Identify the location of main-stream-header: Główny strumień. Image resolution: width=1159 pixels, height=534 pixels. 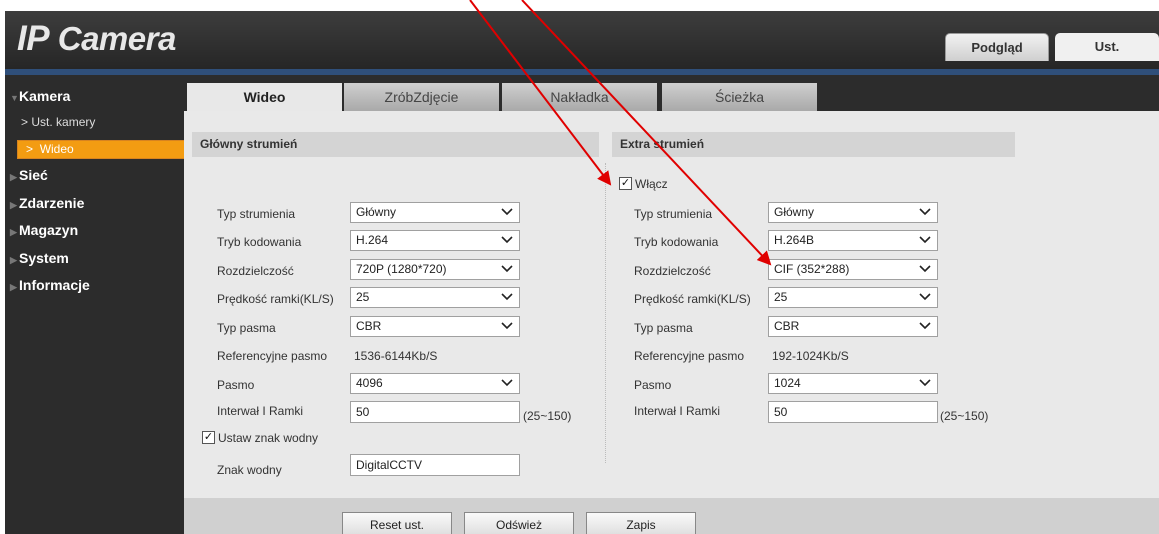
(395, 144).